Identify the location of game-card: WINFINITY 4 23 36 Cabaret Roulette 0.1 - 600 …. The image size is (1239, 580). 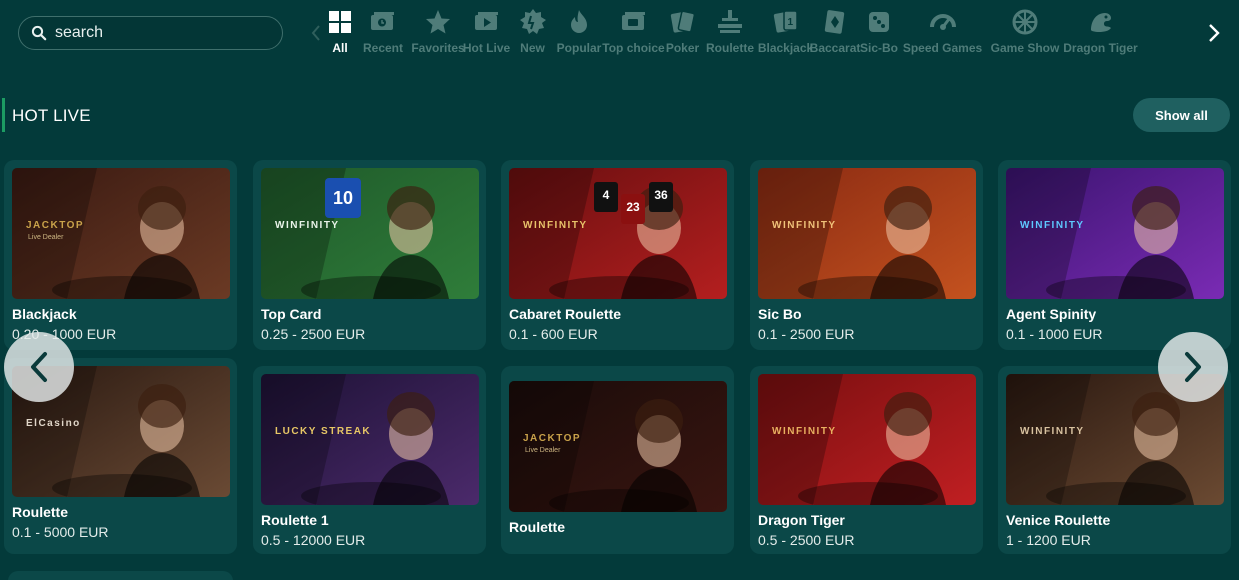
(617, 255).